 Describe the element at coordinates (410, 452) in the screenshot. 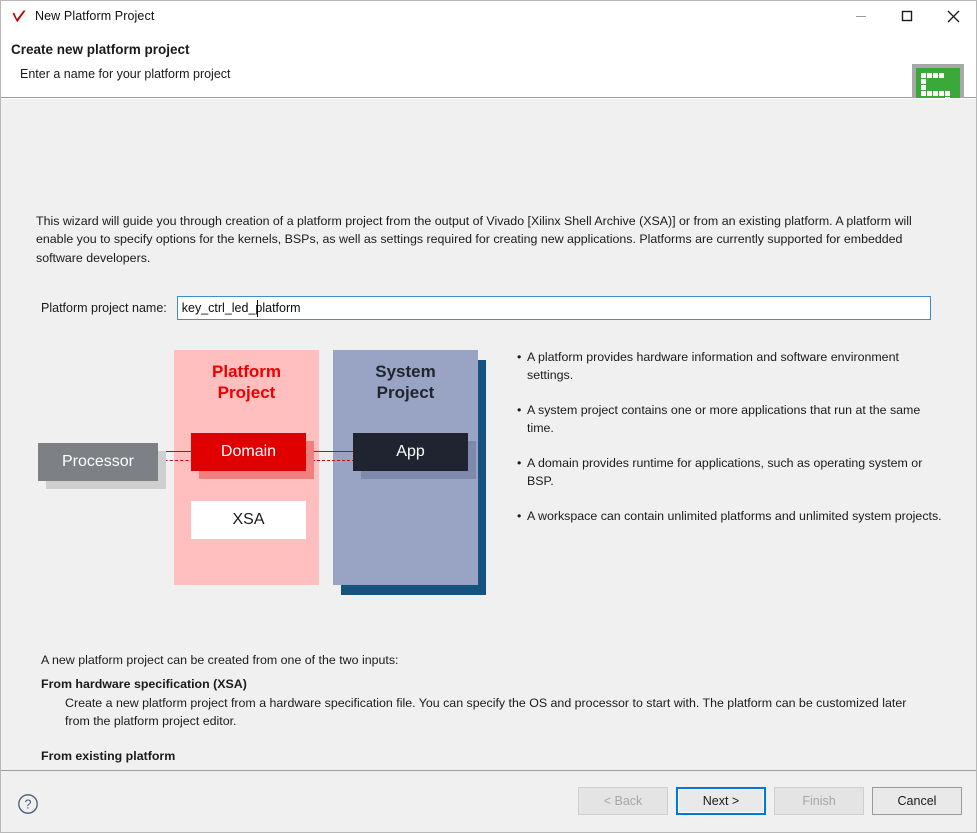

I see `app-box: App` at that location.